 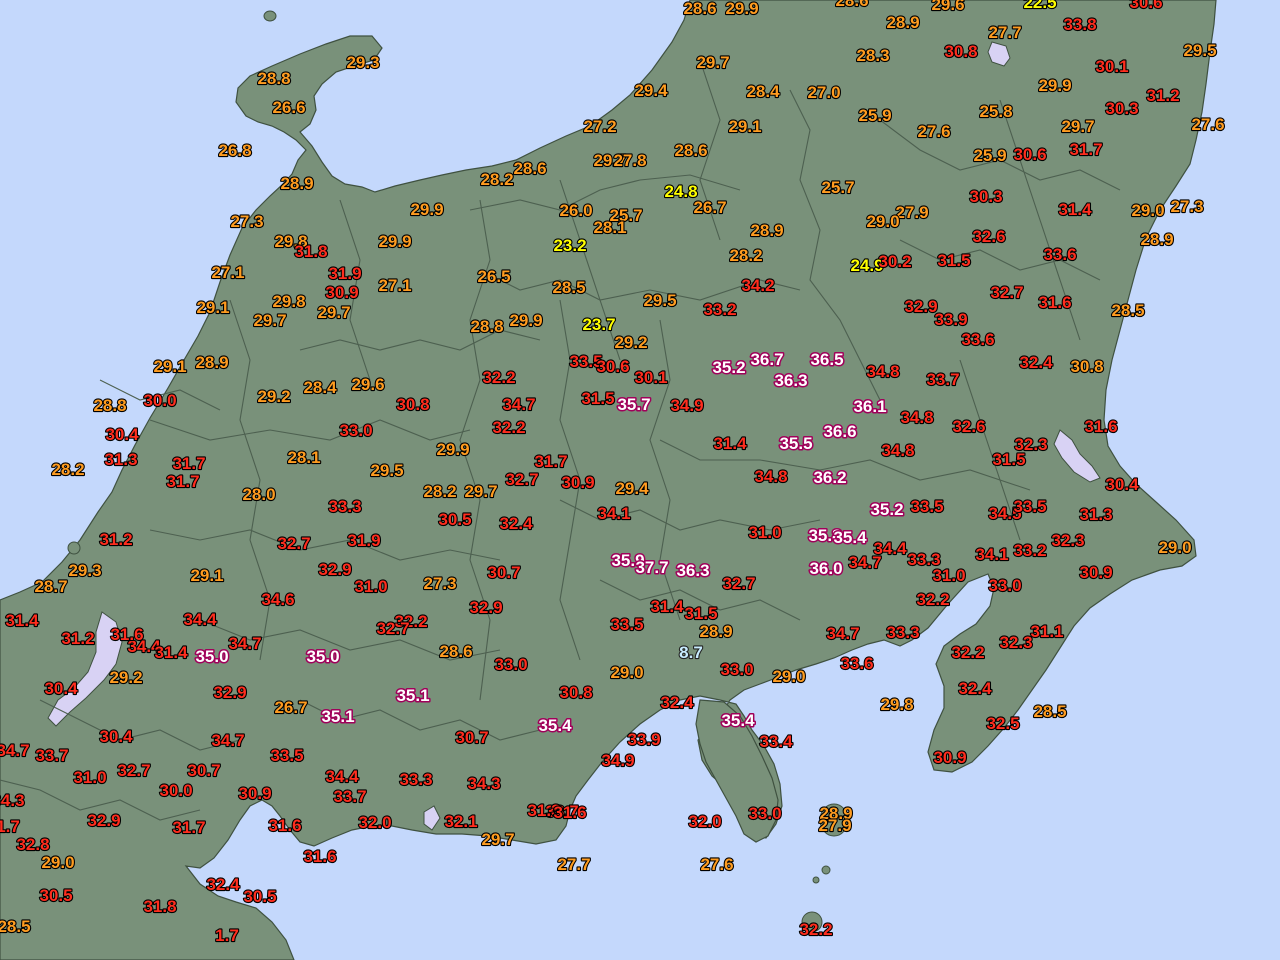 I want to click on temperature-label: 31.8, so click(x=310, y=251).